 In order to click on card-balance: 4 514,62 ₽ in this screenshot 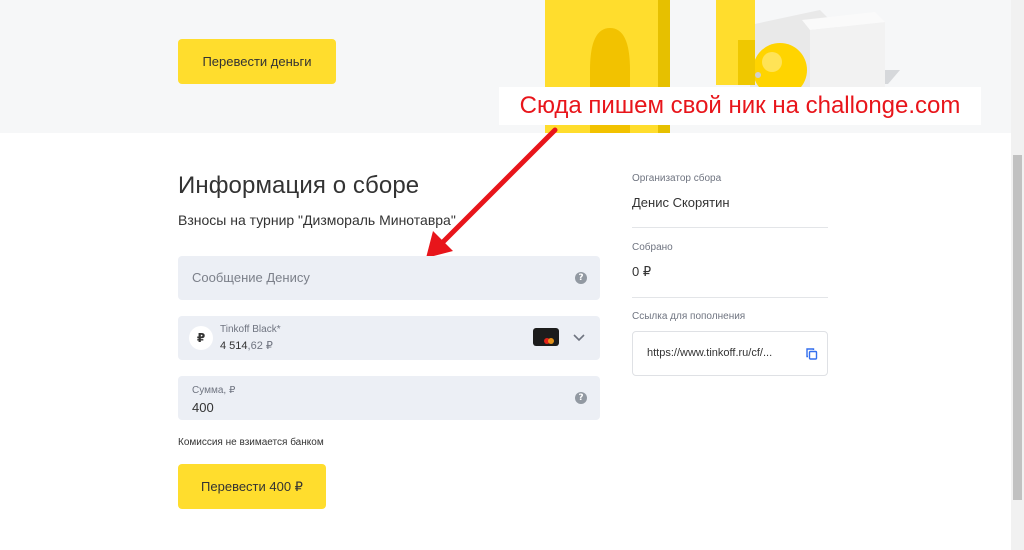, I will do `click(246, 345)`.